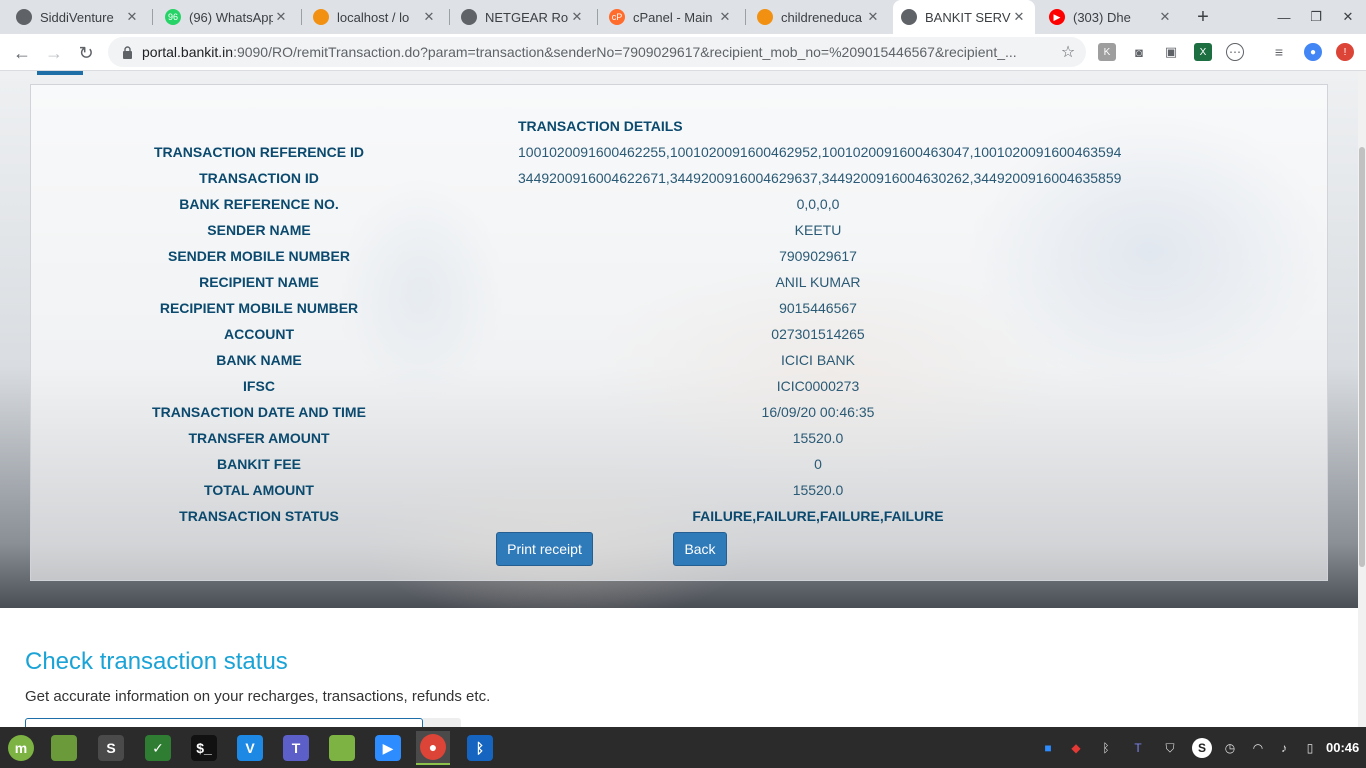  What do you see at coordinates (54, 53) in the screenshot?
I see `forward-nav-icon: →` at bounding box center [54, 53].